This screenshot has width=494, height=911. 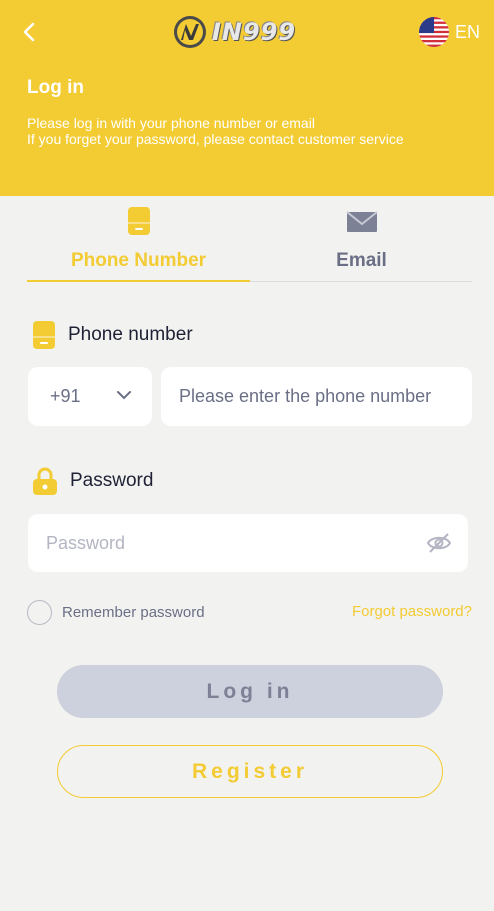 What do you see at coordinates (130, 334) in the screenshot?
I see `phone-label: Phone number` at bounding box center [130, 334].